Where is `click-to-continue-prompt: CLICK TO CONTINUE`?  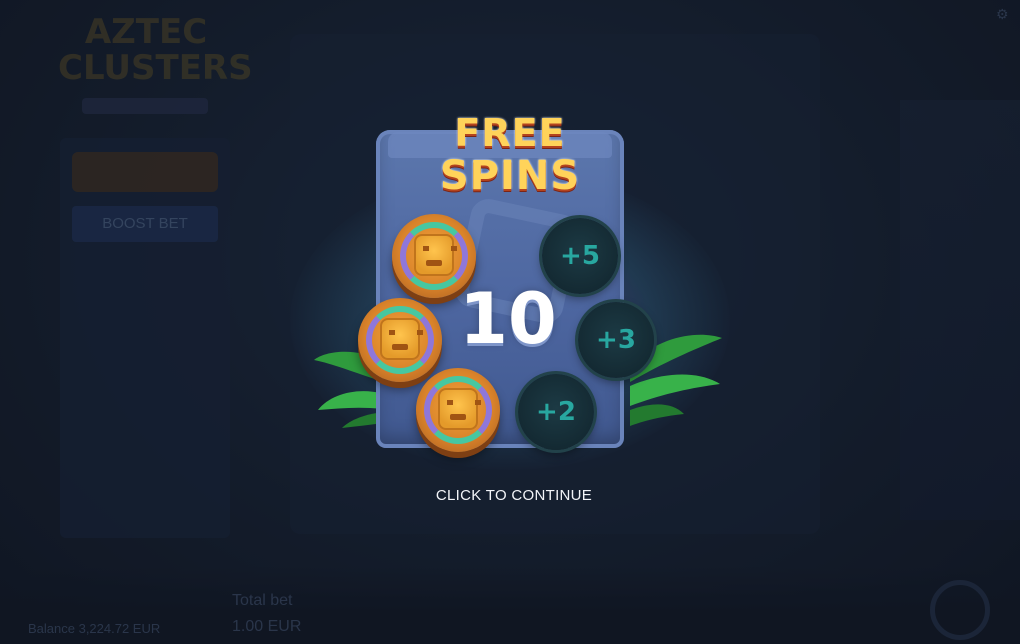 click-to-continue-prompt: CLICK TO CONTINUE is located at coordinates (514, 495).